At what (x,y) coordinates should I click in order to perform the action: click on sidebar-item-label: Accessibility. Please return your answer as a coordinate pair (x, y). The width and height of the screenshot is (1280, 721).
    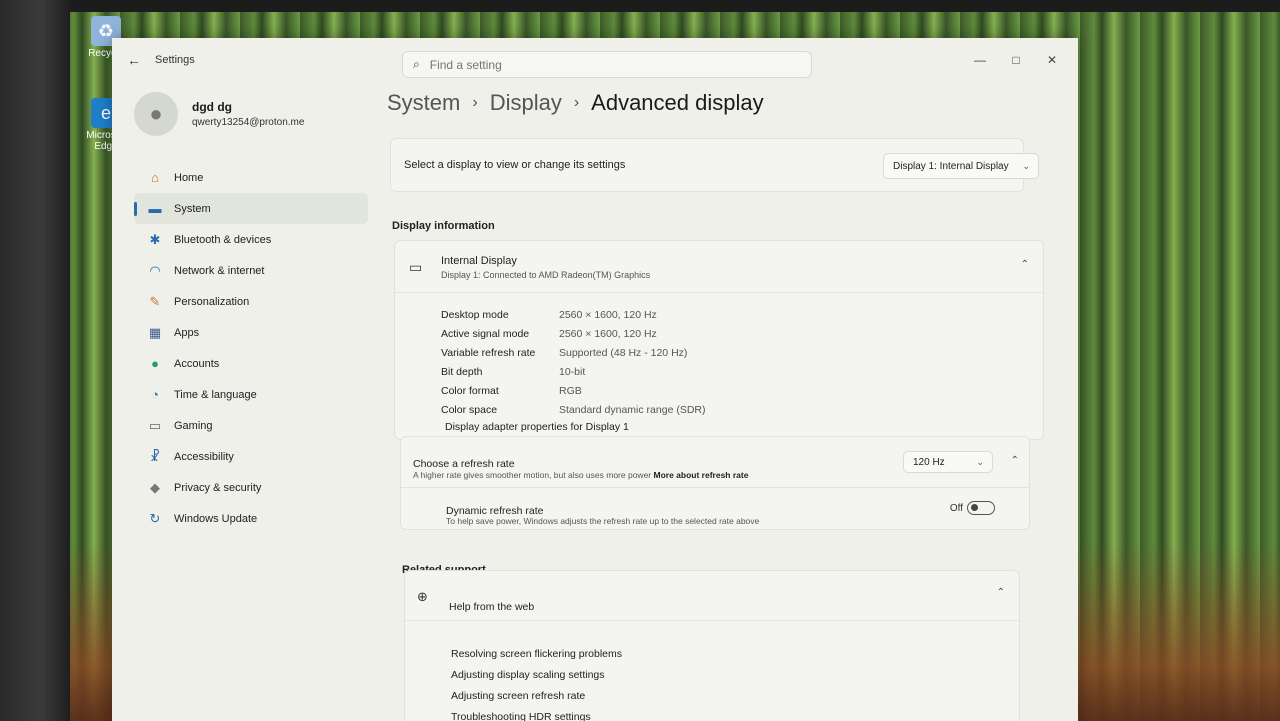
    Looking at the image, I should click on (204, 456).